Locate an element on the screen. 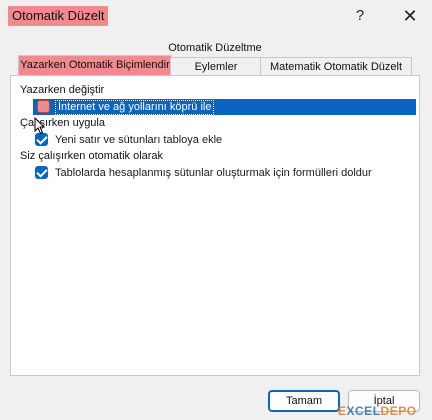  tab-actions: Eylemler is located at coordinates (216, 66).